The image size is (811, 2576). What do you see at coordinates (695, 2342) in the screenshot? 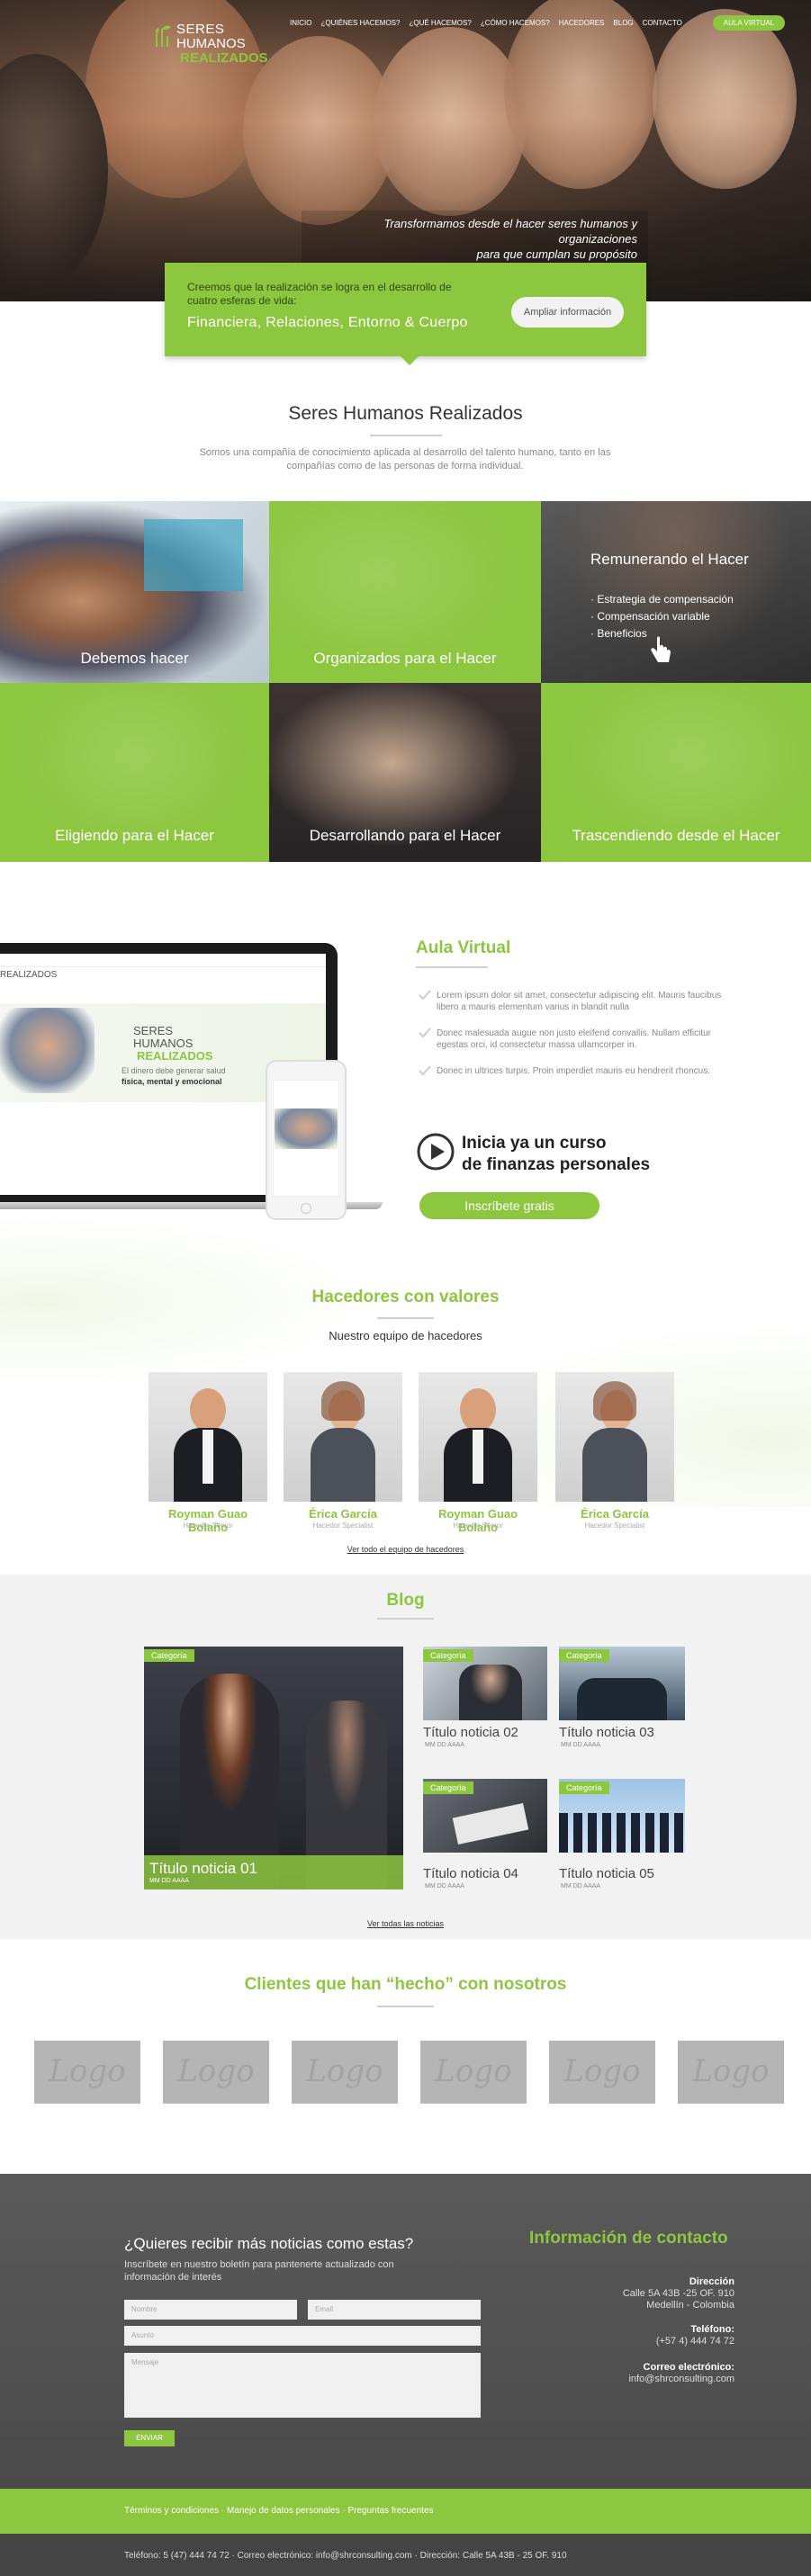
I see `phone-value: (+57 4) 444 74 72` at bounding box center [695, 2342].